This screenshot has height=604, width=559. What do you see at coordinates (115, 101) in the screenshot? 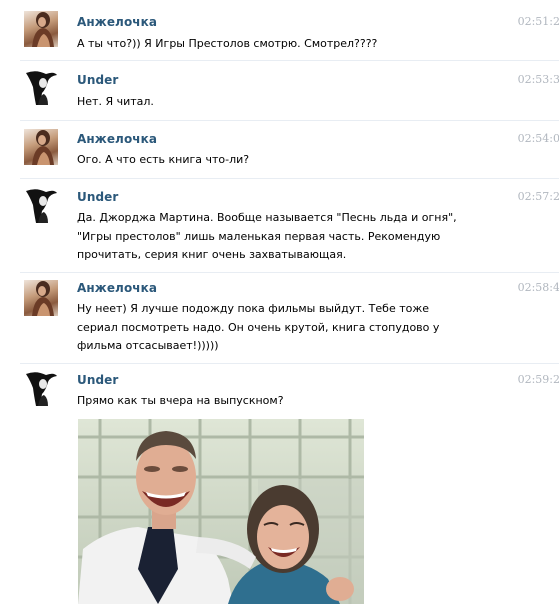
I see `message-line: Нет. Я читал.` at bounding box center [115, 101].